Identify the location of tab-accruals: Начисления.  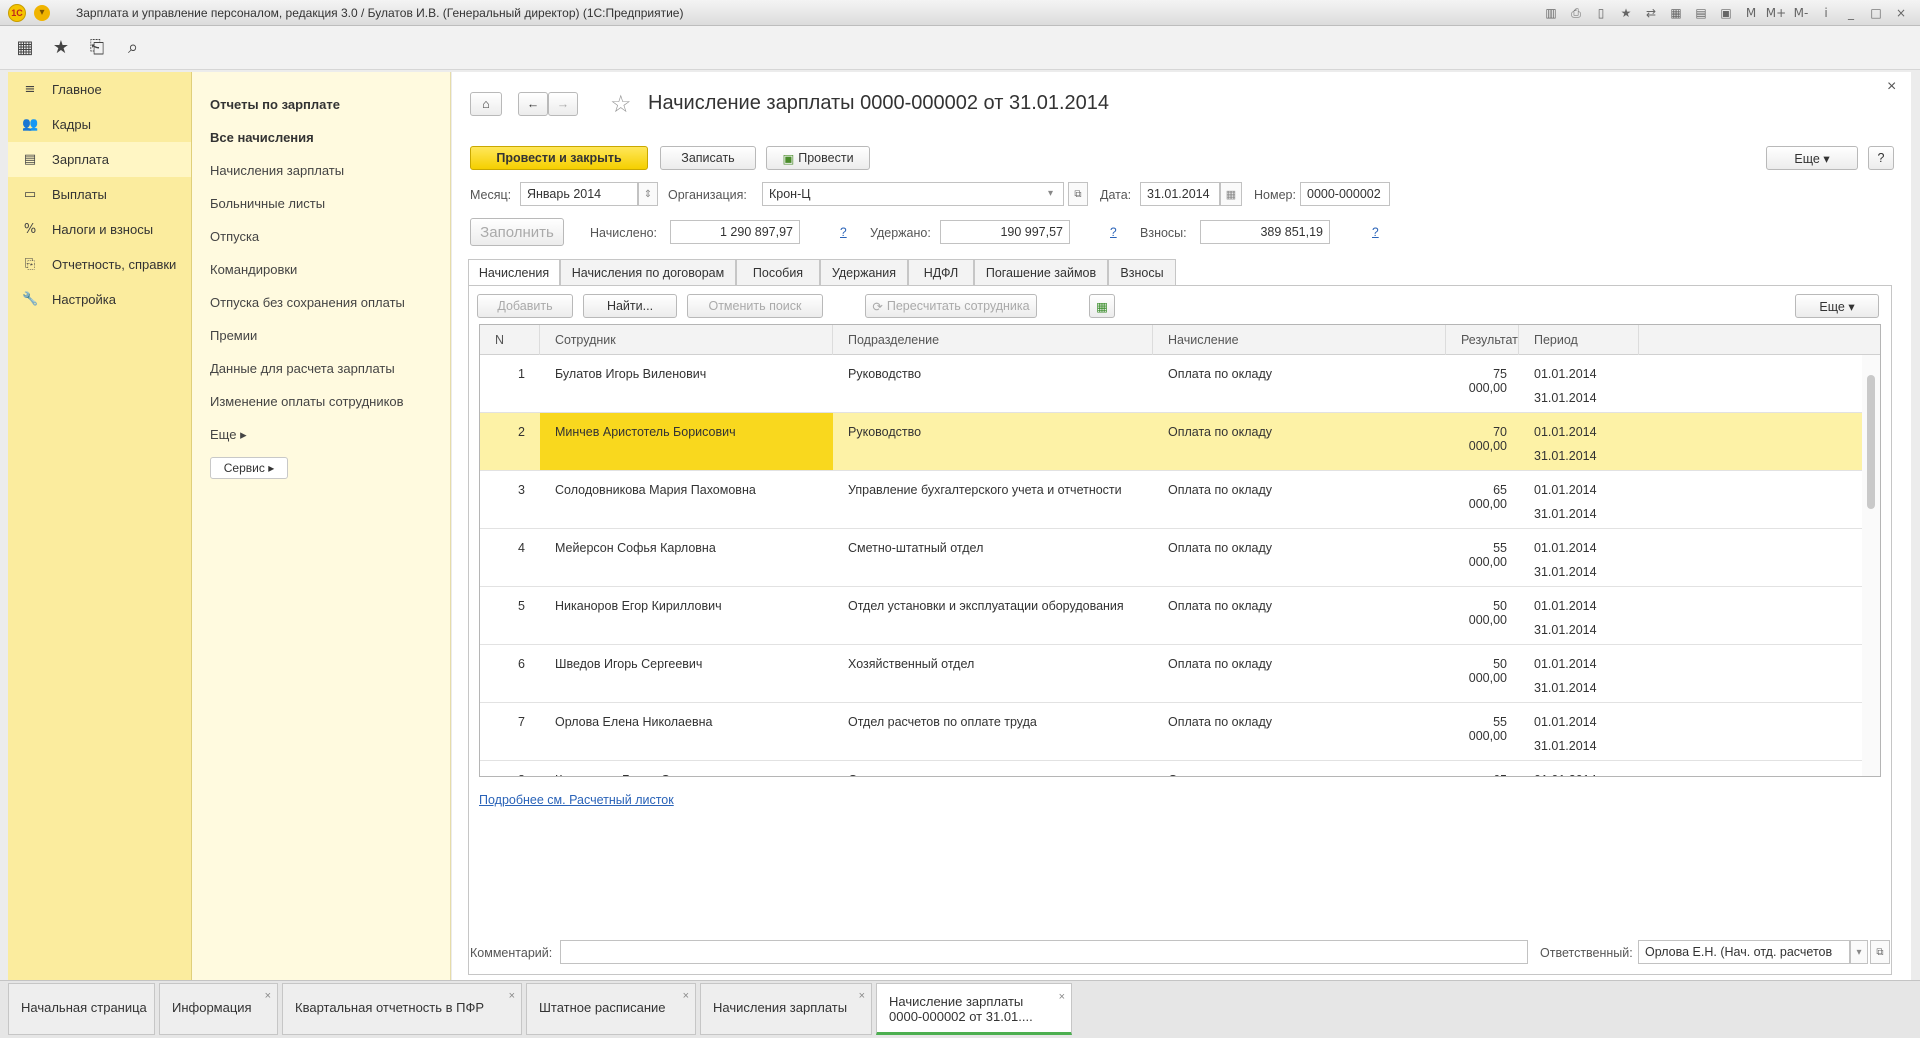
(514, 272).